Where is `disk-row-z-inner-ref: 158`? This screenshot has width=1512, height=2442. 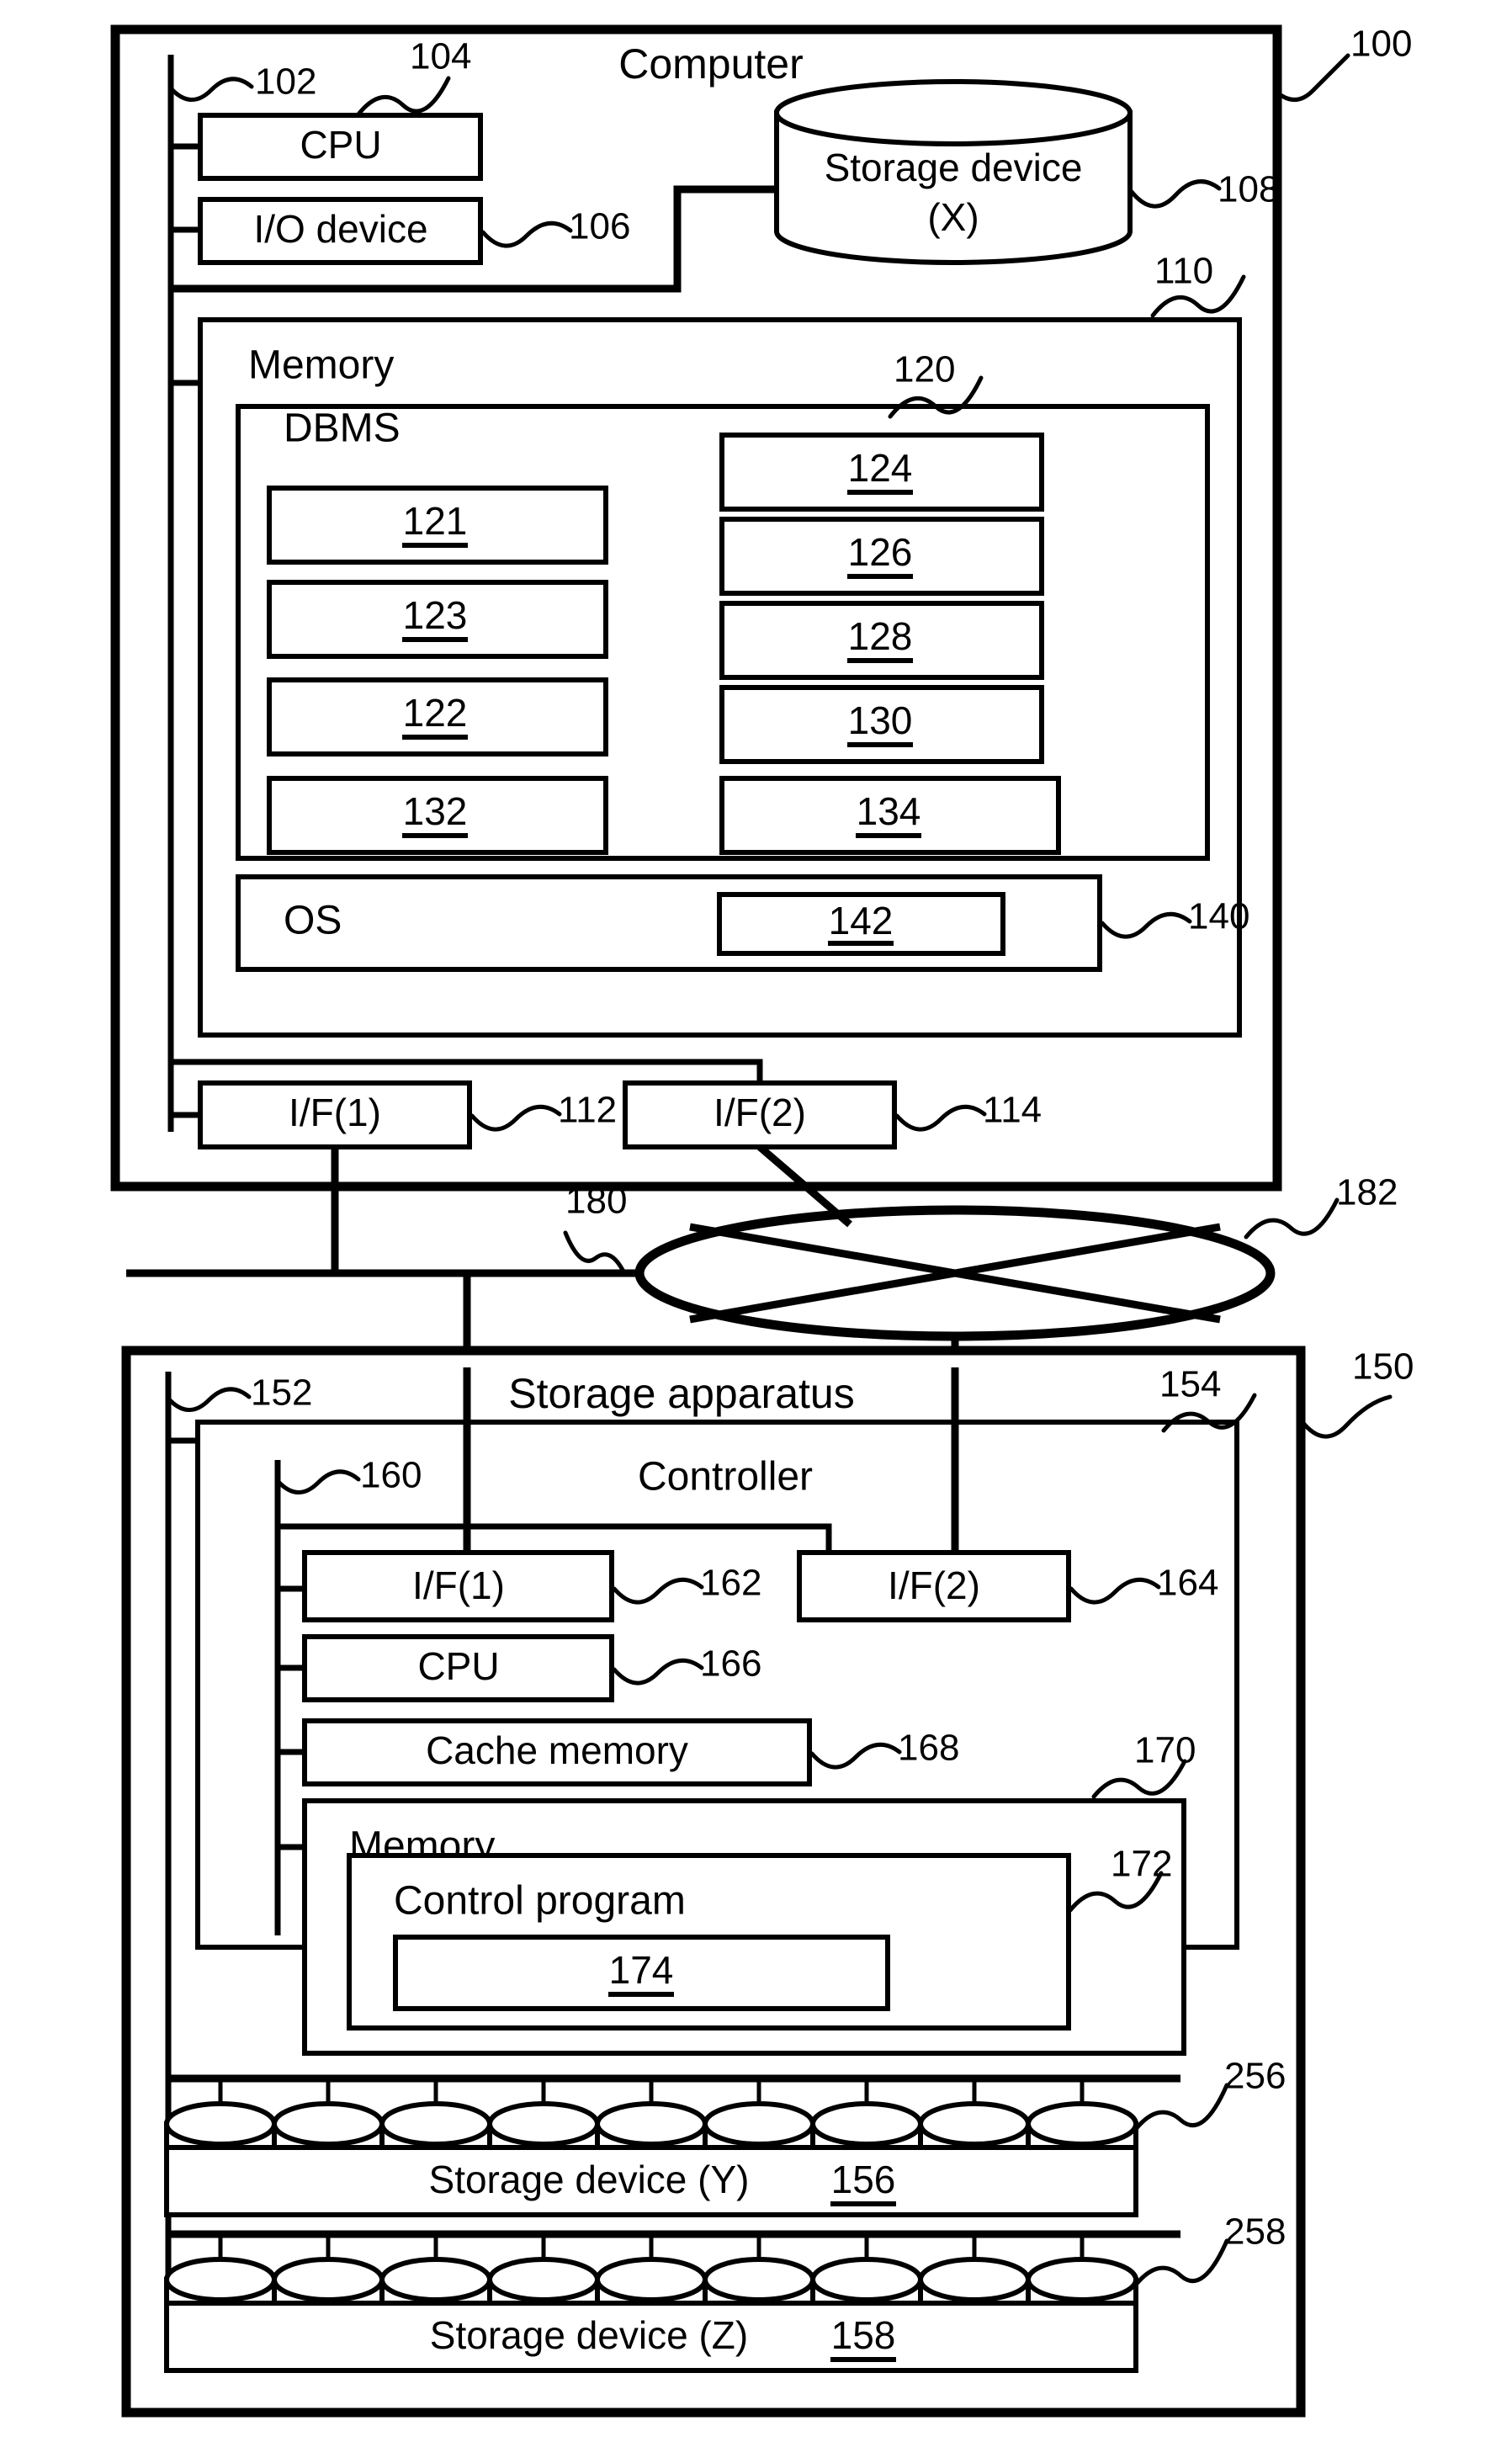 disk-row-z-inner-ref: 158 is located at coordinates (863, 2335).